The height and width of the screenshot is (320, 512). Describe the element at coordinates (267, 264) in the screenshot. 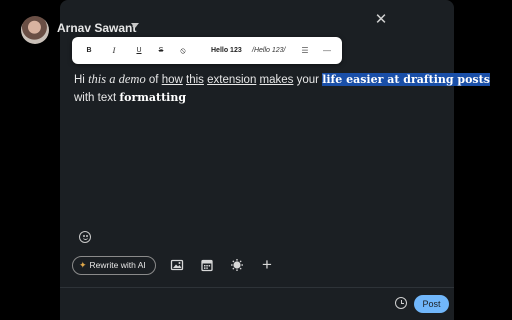

I see `plus-icon: +` at that location.